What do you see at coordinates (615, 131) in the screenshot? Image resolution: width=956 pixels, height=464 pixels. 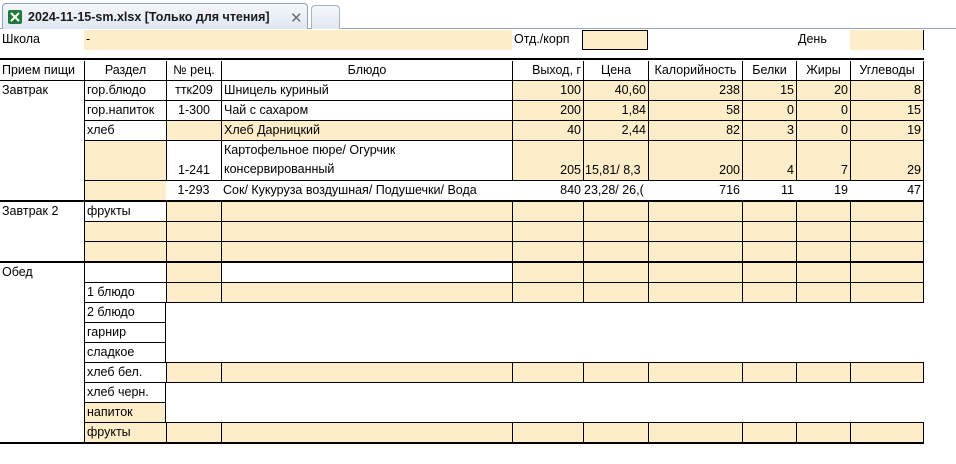 I see `price-cell: 2,44` at bounding box center [615, 131].